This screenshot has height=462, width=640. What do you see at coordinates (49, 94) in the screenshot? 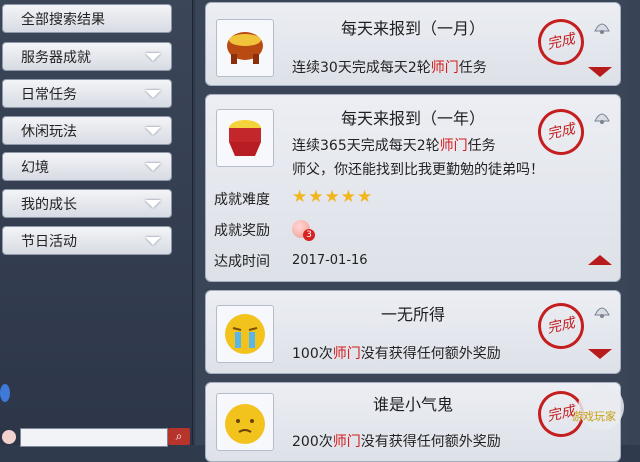
I see `category-label: 日常任务` at bounding box center [49, 94].